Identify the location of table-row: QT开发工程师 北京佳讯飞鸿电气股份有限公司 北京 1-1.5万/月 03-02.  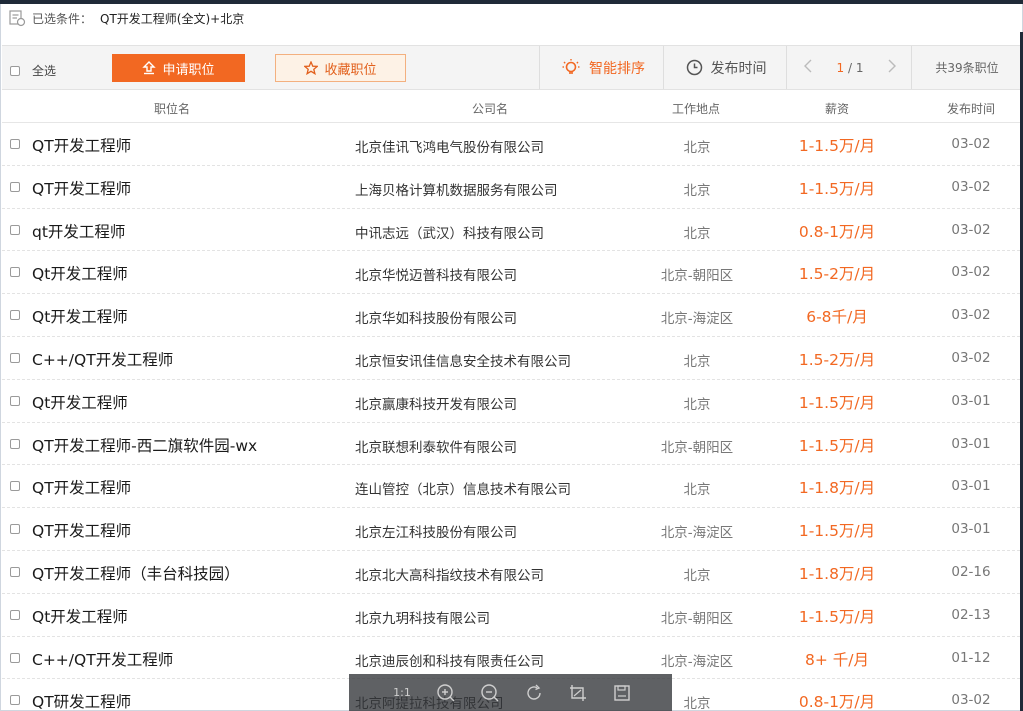
(511, 144).